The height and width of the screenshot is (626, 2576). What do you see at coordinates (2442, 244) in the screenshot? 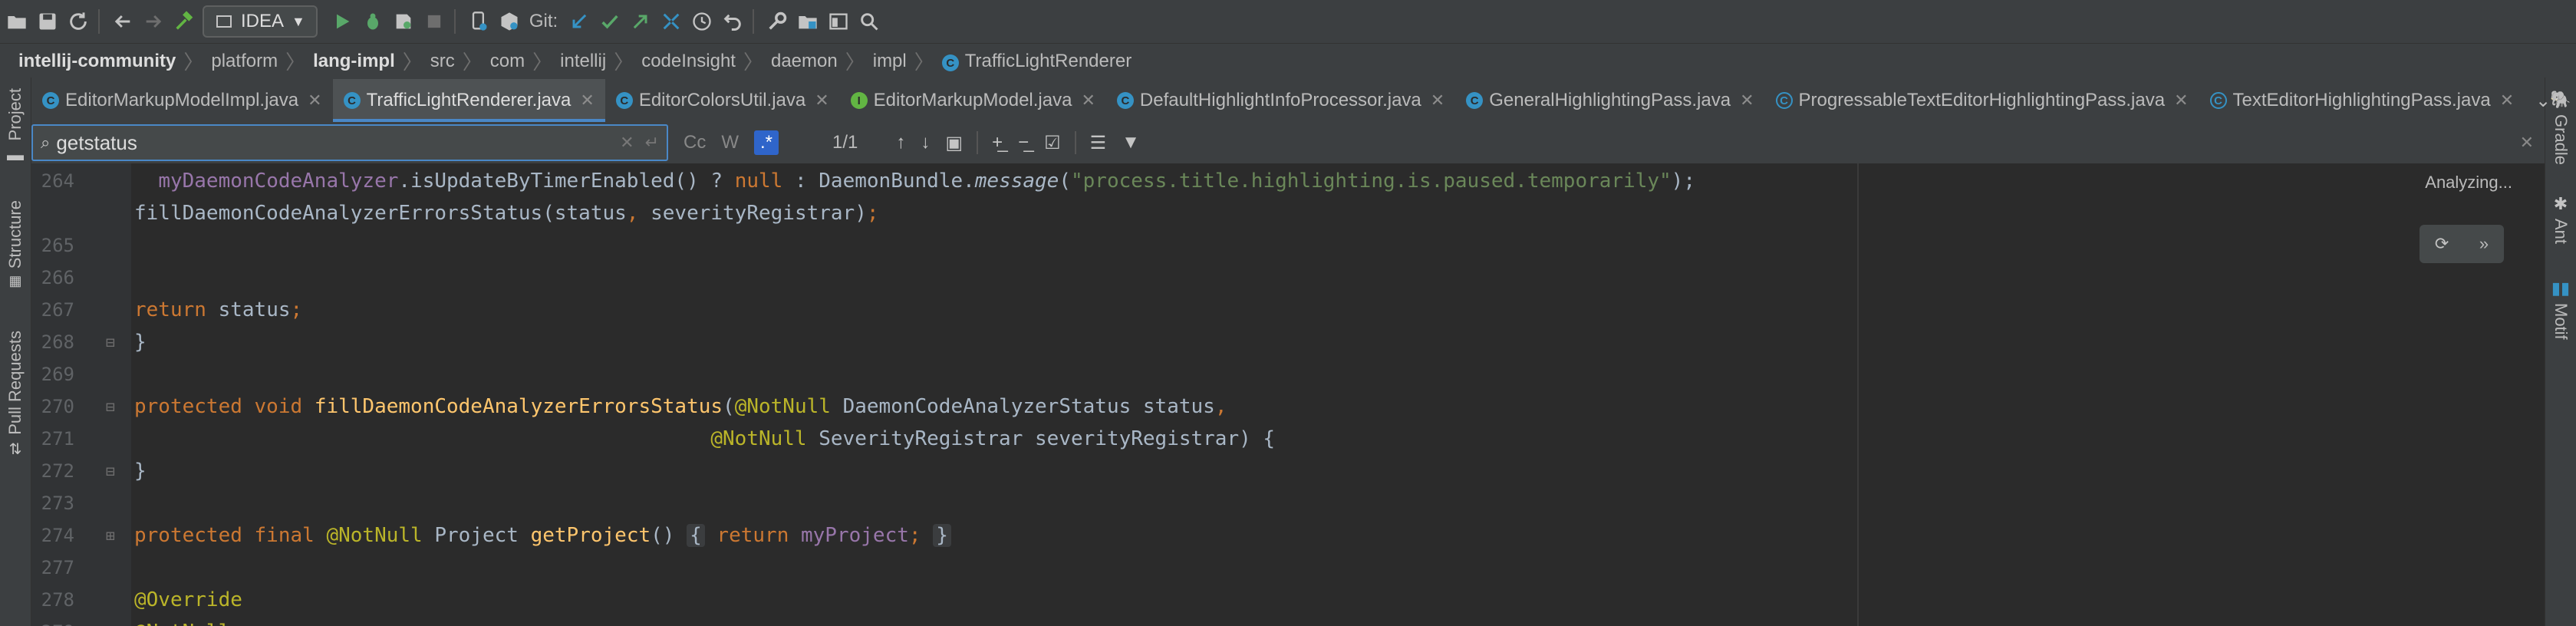
I see `inspection-icon: ⟳` at bounding box center [2442, 244].